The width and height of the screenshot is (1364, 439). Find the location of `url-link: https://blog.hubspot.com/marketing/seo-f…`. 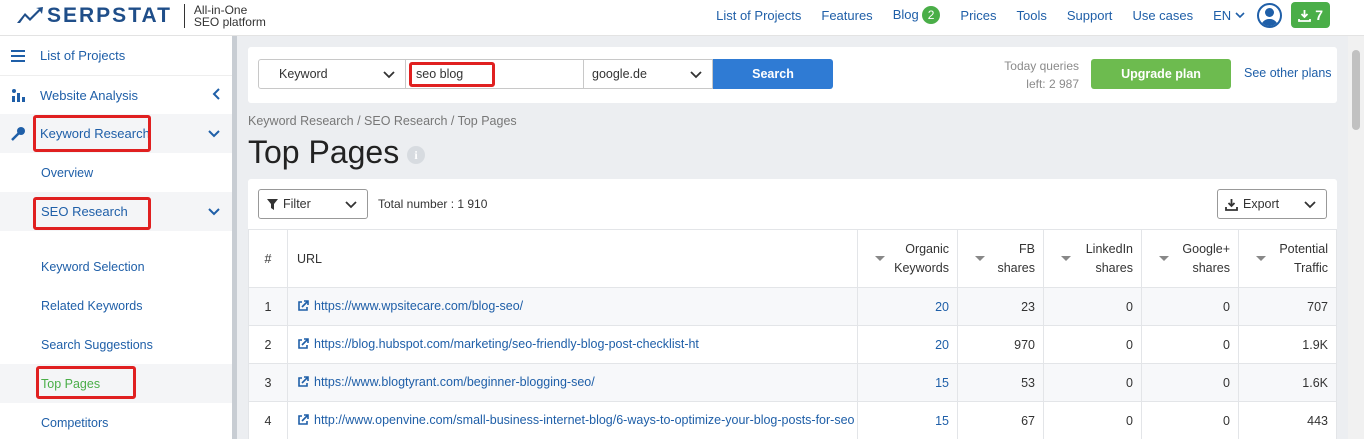

url-link: https://blog.hubspot.com/marketing/seo-f… is located at coordinates (498, 344).